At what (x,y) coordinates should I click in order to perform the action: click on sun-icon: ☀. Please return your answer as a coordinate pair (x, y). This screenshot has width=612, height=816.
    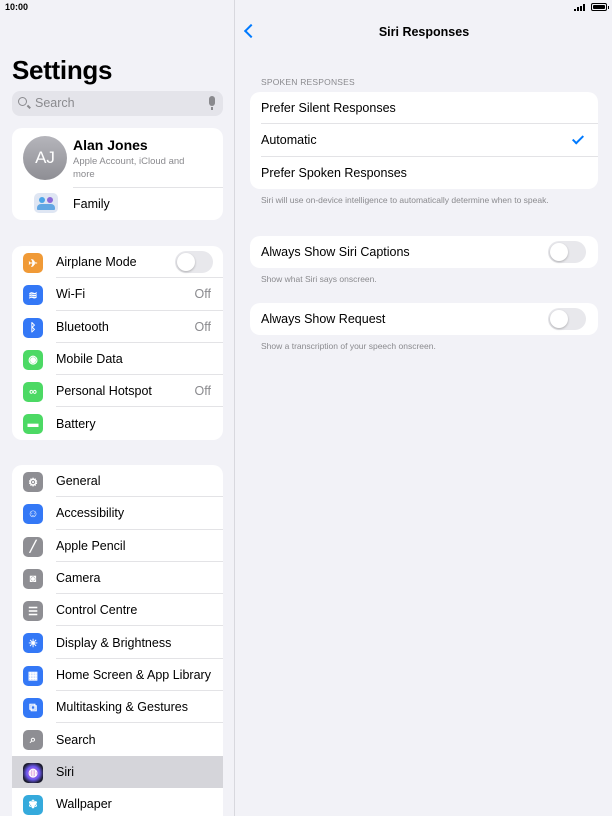
    Looking at the image, I should click on (33, 643).